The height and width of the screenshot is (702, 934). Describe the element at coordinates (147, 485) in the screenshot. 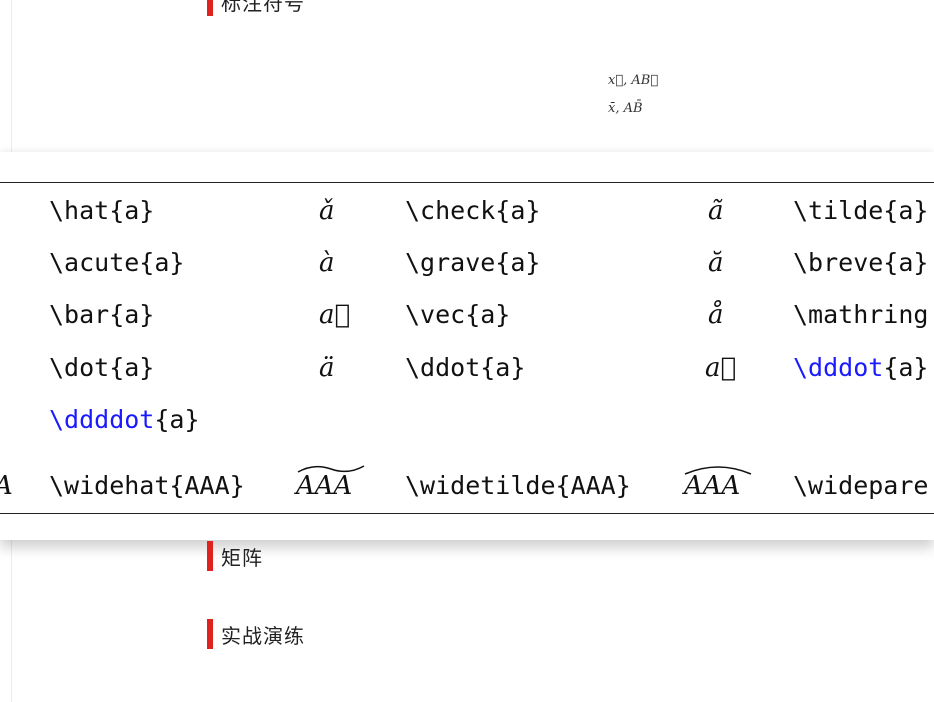

I see `table-cell-command: \widehat{AAA}` at that location.